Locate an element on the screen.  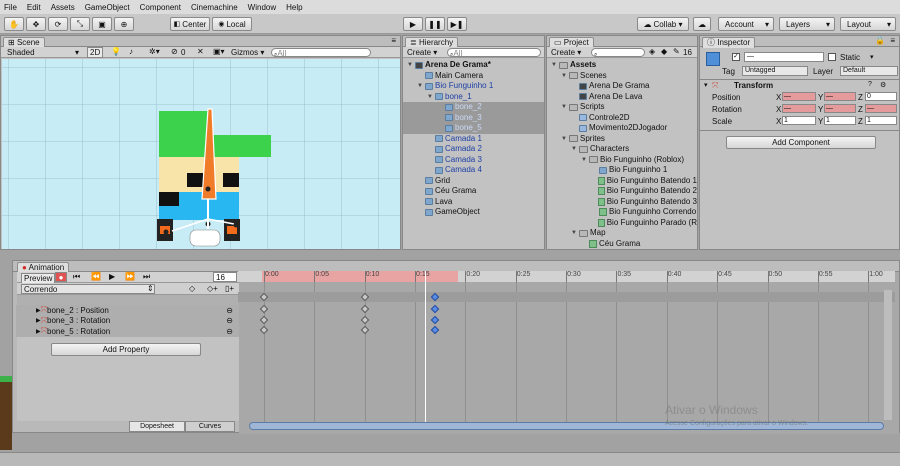
position-x-field: — is located at coordinates (799, 96).